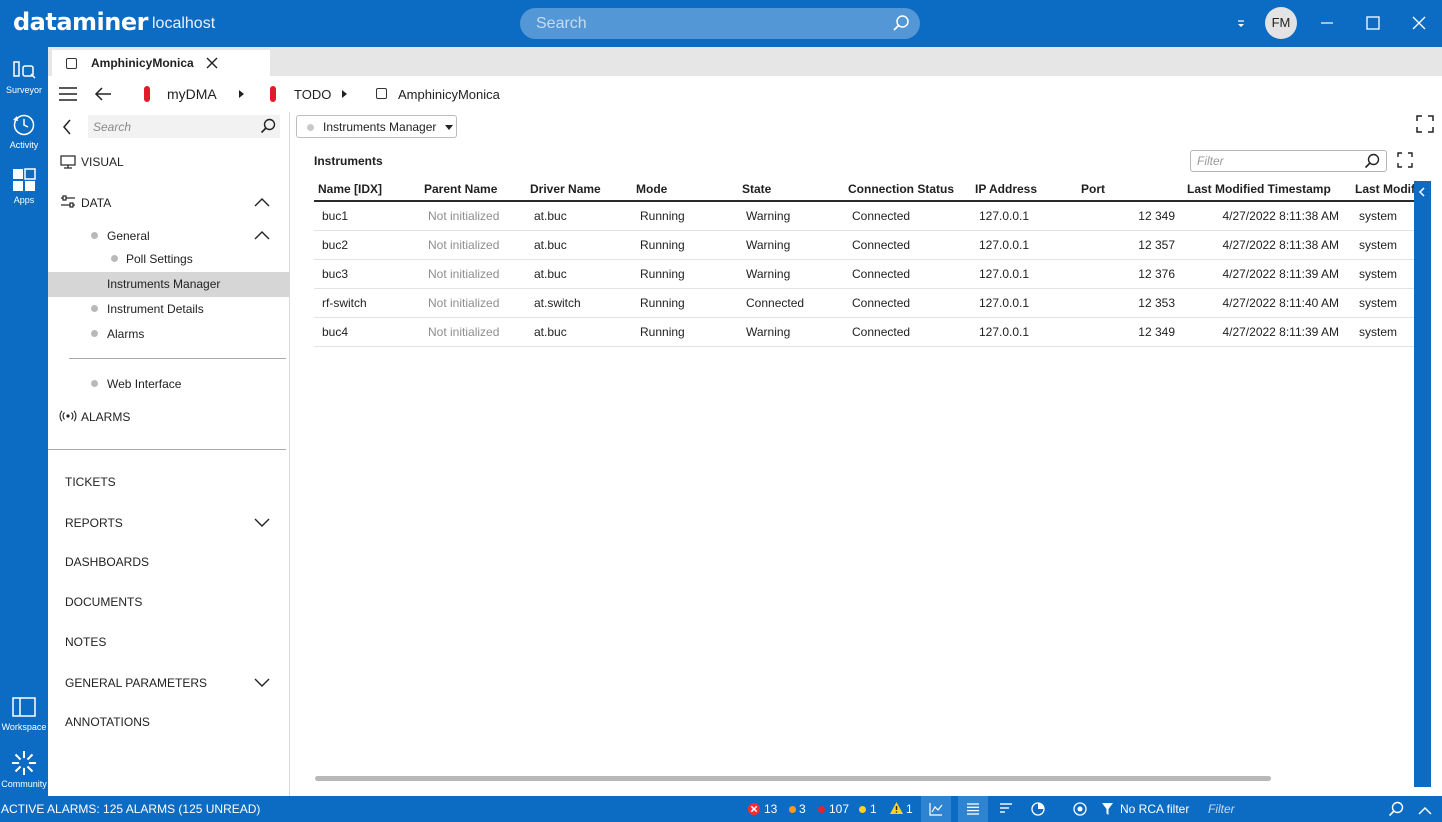 Image resolution: width=1442 pixels, height=822 pixels. What do you see at coordinates (1080, 809) in the screenshot?
I see `focus-button` at bounding box center [1080, 809].